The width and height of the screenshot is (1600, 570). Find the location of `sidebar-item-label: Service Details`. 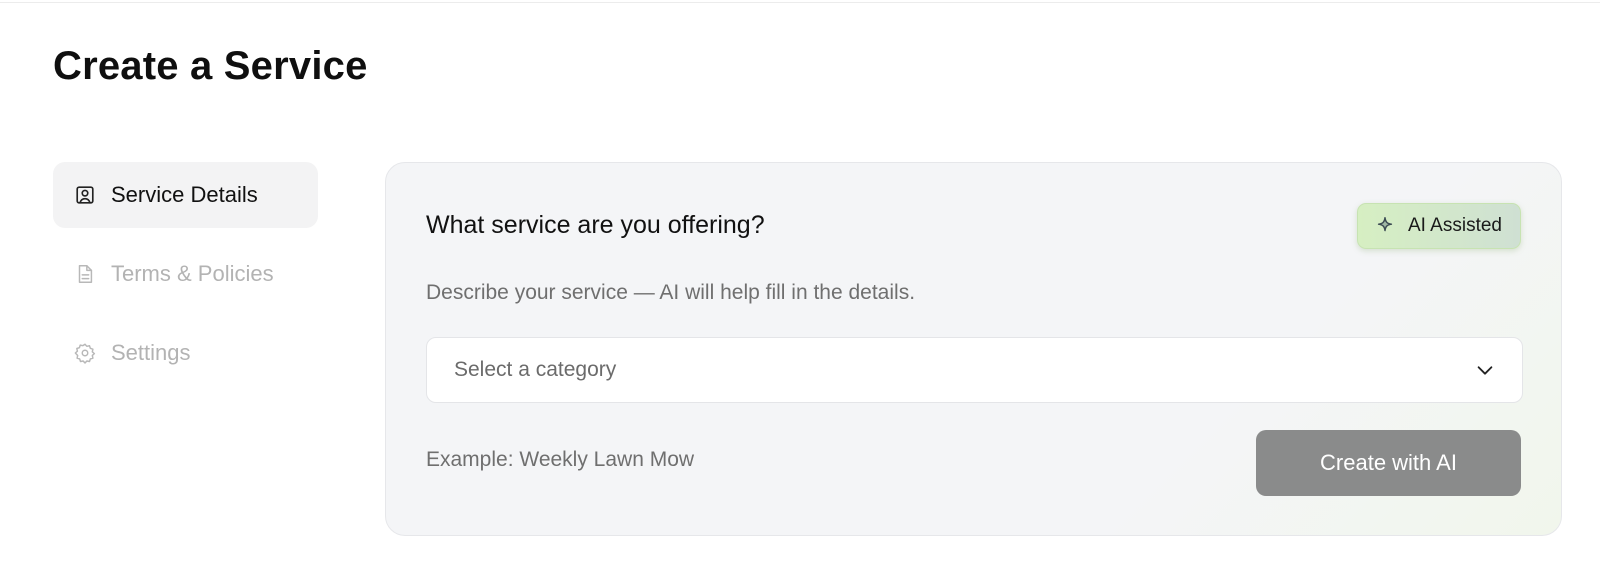

sidebar-item-label: Service Details is located at coordinates (184, 194).